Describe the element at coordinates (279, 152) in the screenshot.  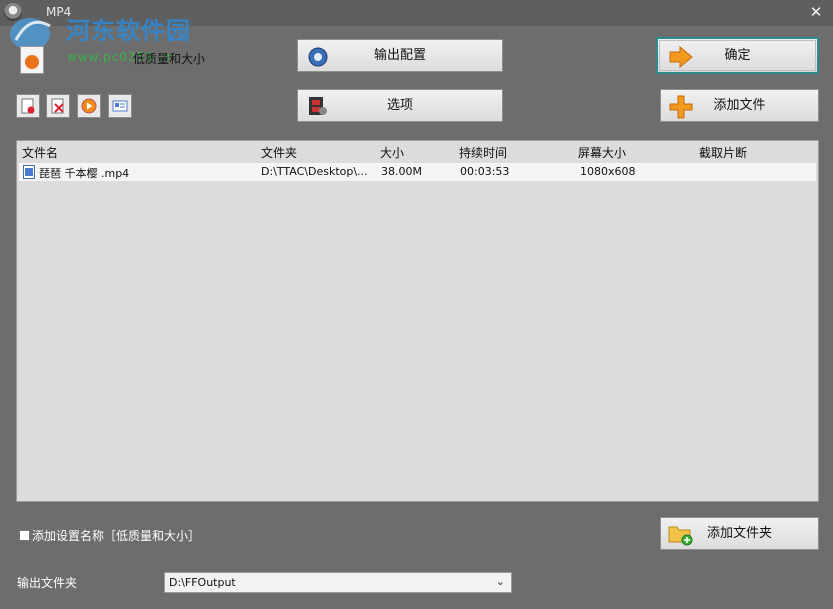
I see `column-header-folder: 文件夹` at that location.